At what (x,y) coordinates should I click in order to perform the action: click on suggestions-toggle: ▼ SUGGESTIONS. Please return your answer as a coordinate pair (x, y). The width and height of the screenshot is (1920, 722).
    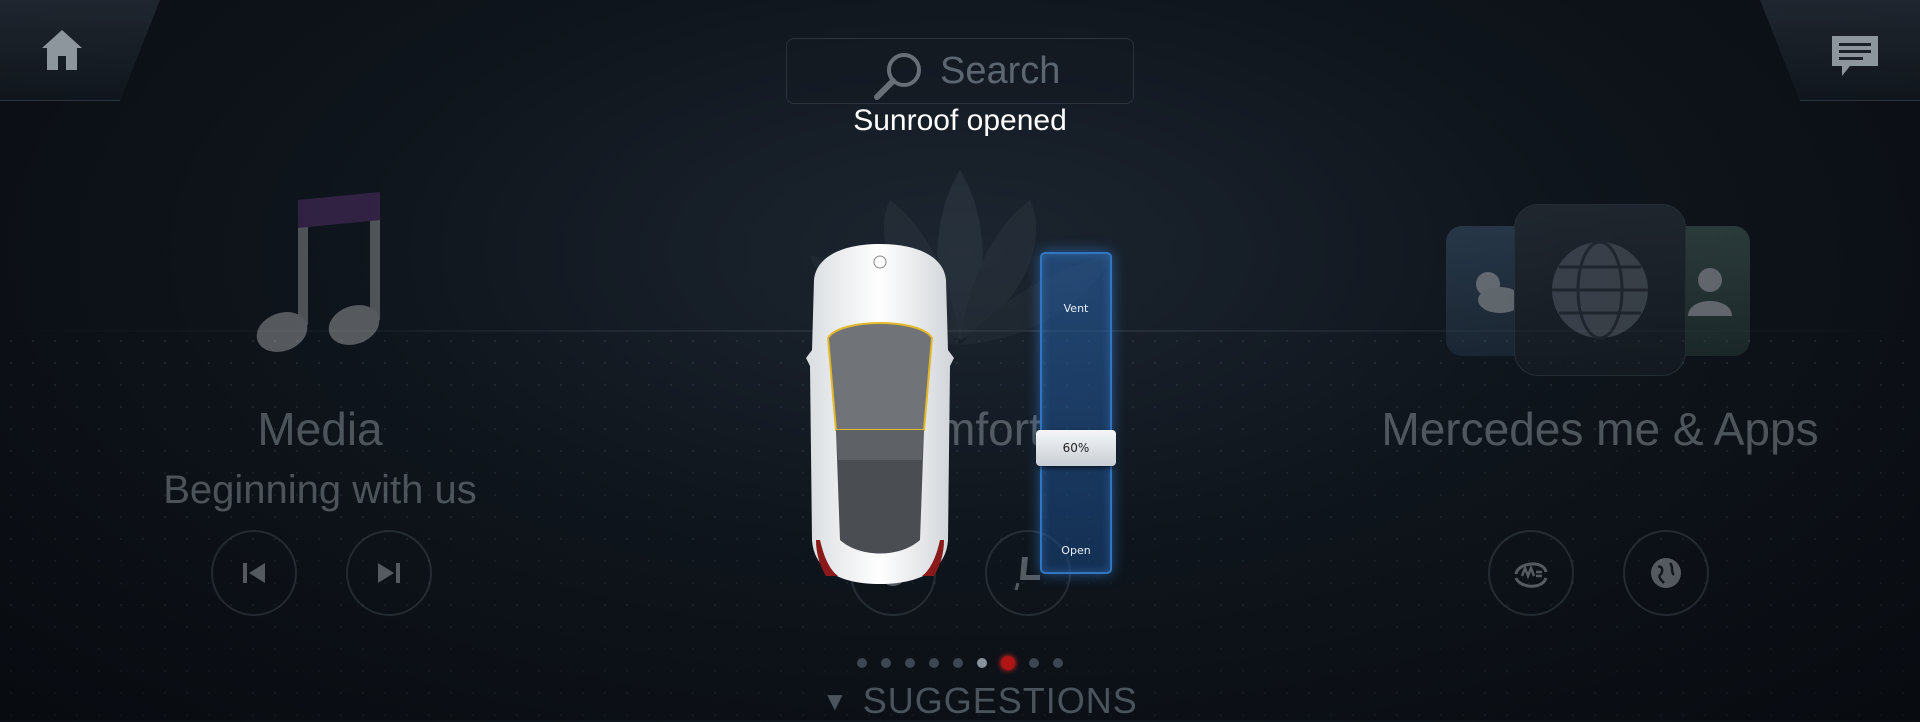
    Looking at the image, I should click on (980, 701).